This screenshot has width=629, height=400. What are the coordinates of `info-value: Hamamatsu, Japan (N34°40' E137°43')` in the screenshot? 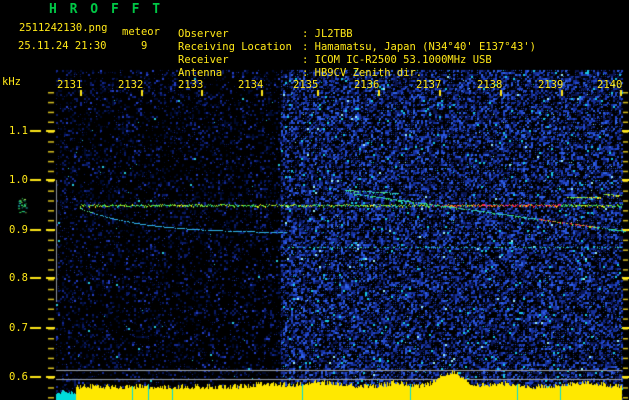 It's located at (425, 47).